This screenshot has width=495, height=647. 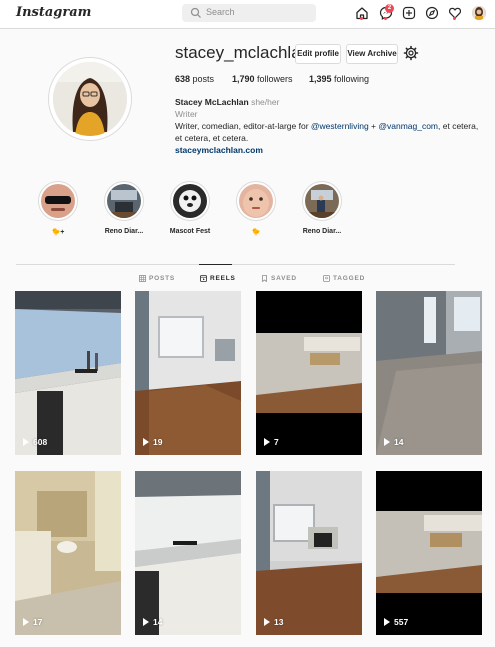 I want to click on followers-count: 1,790, so click(x=243, y=79).